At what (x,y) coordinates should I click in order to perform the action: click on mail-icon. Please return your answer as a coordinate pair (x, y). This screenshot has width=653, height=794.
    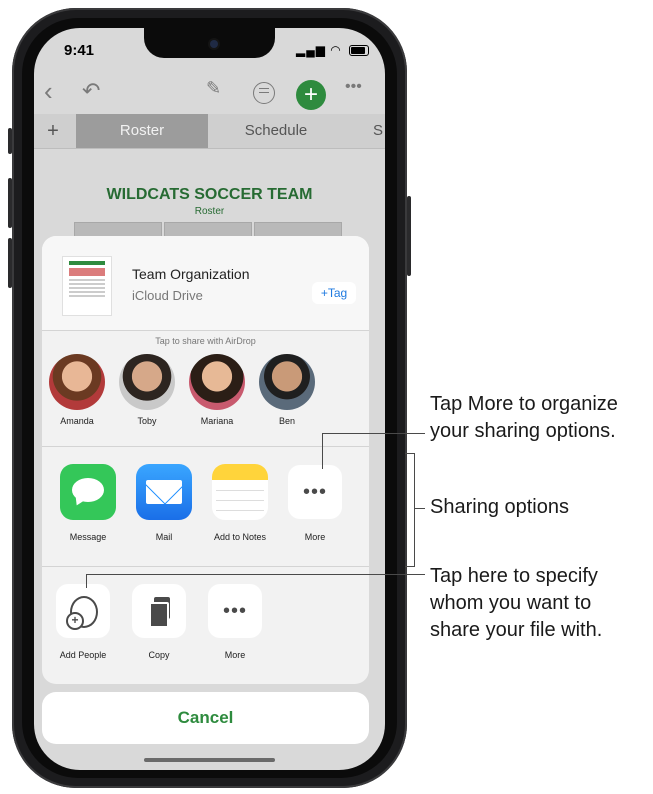
    Looking at the image, I should click on (164, 492).